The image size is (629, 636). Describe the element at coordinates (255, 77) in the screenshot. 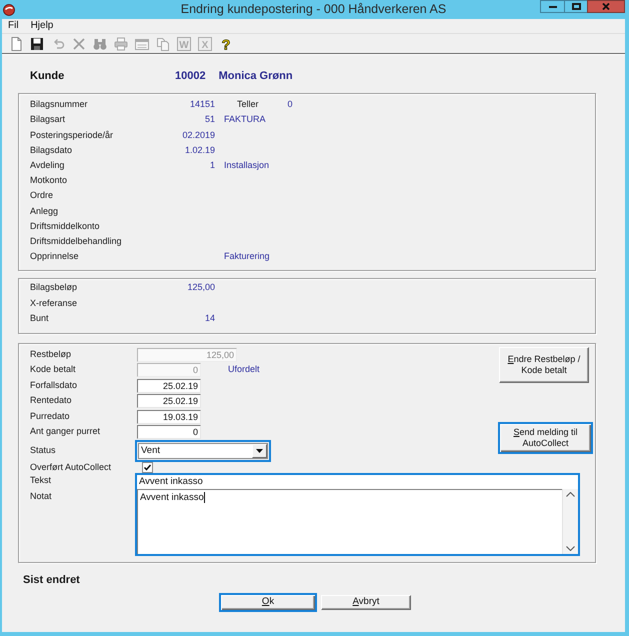

I see `customer-name: Monica Grønn` at that location.